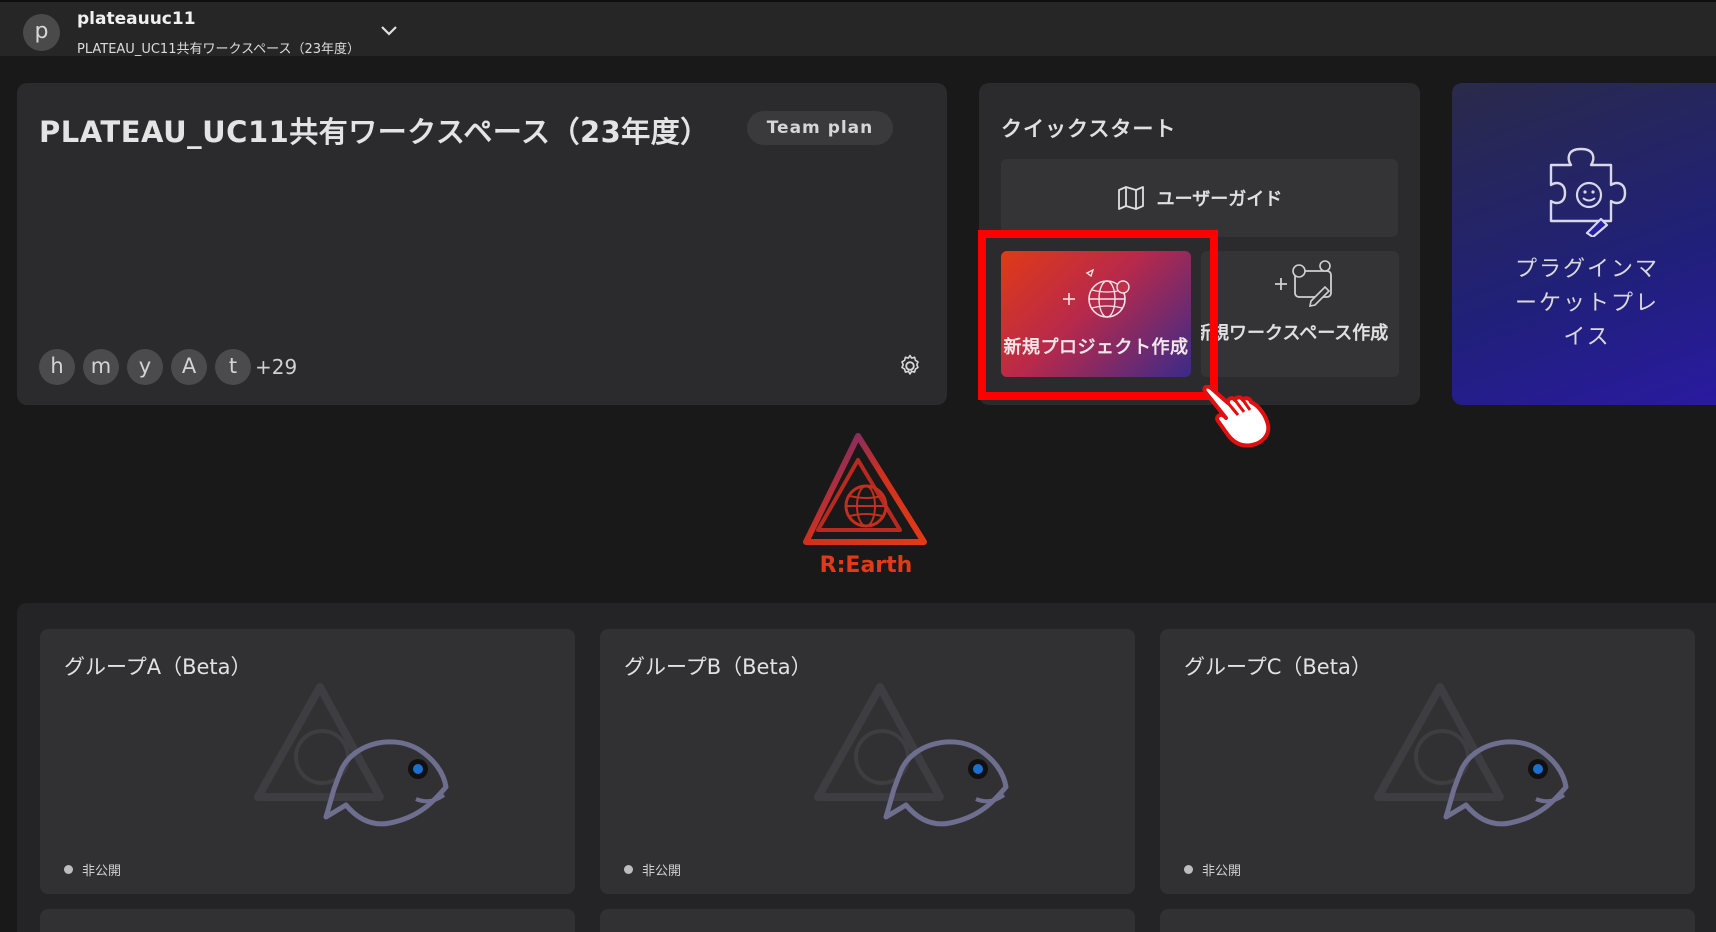 The width and height of the screenshot is (1716, 932). I want to click on new-workspace-icon, so click(1303, 283).